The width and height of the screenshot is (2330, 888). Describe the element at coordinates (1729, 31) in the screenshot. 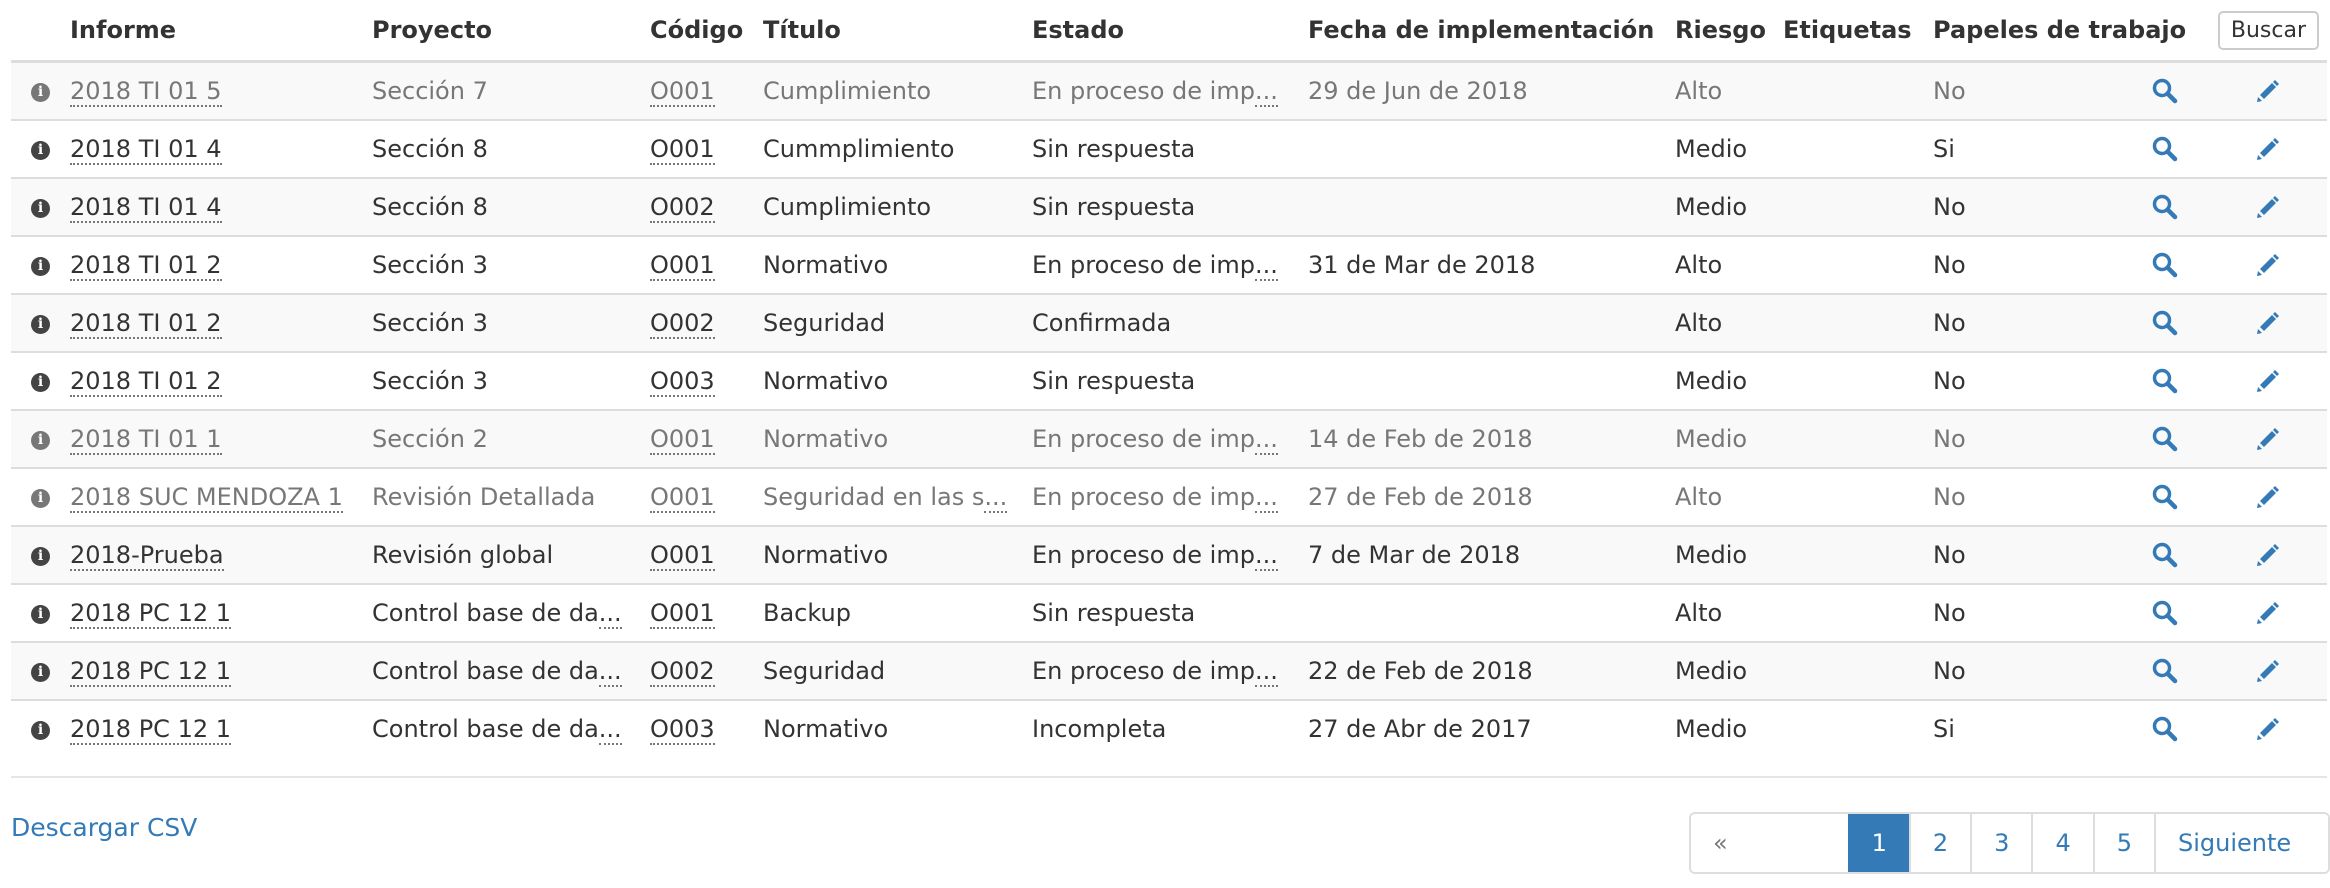

I see `header-riesgo: Riesgo` at that location.